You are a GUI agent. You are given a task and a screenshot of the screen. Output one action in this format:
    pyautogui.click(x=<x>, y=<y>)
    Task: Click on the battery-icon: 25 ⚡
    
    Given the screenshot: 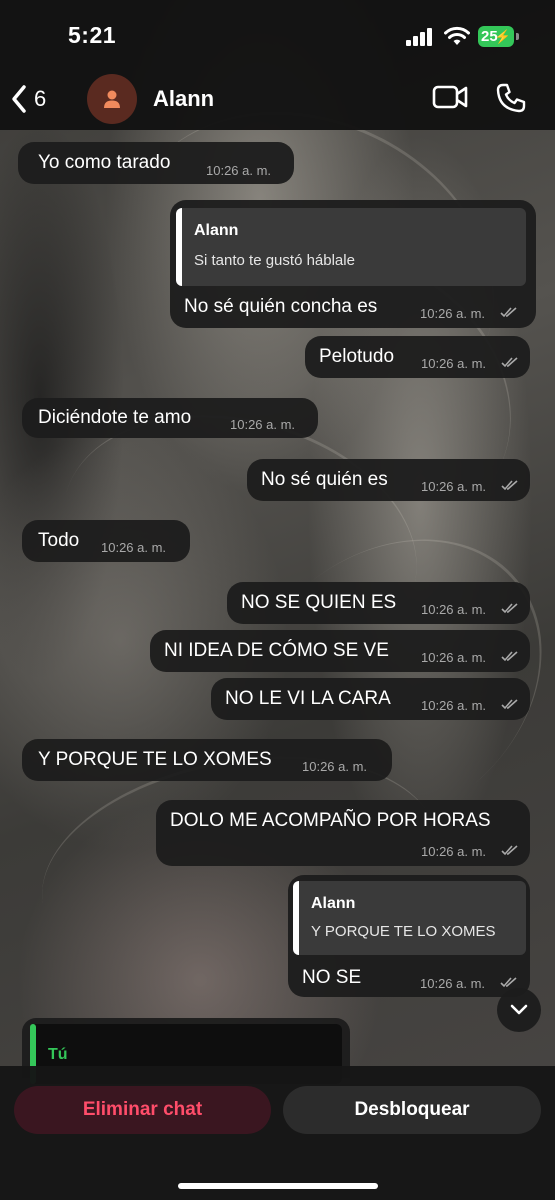 What is the action you would take?
    pyautogui.click(x=496, y=36)
    